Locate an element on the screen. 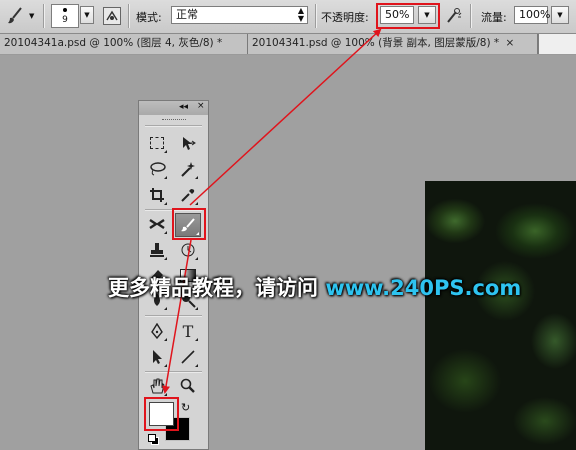 This screenshot has width=576, height=450. brush-preset-picker: 9 is located at coordinates (65, 16).